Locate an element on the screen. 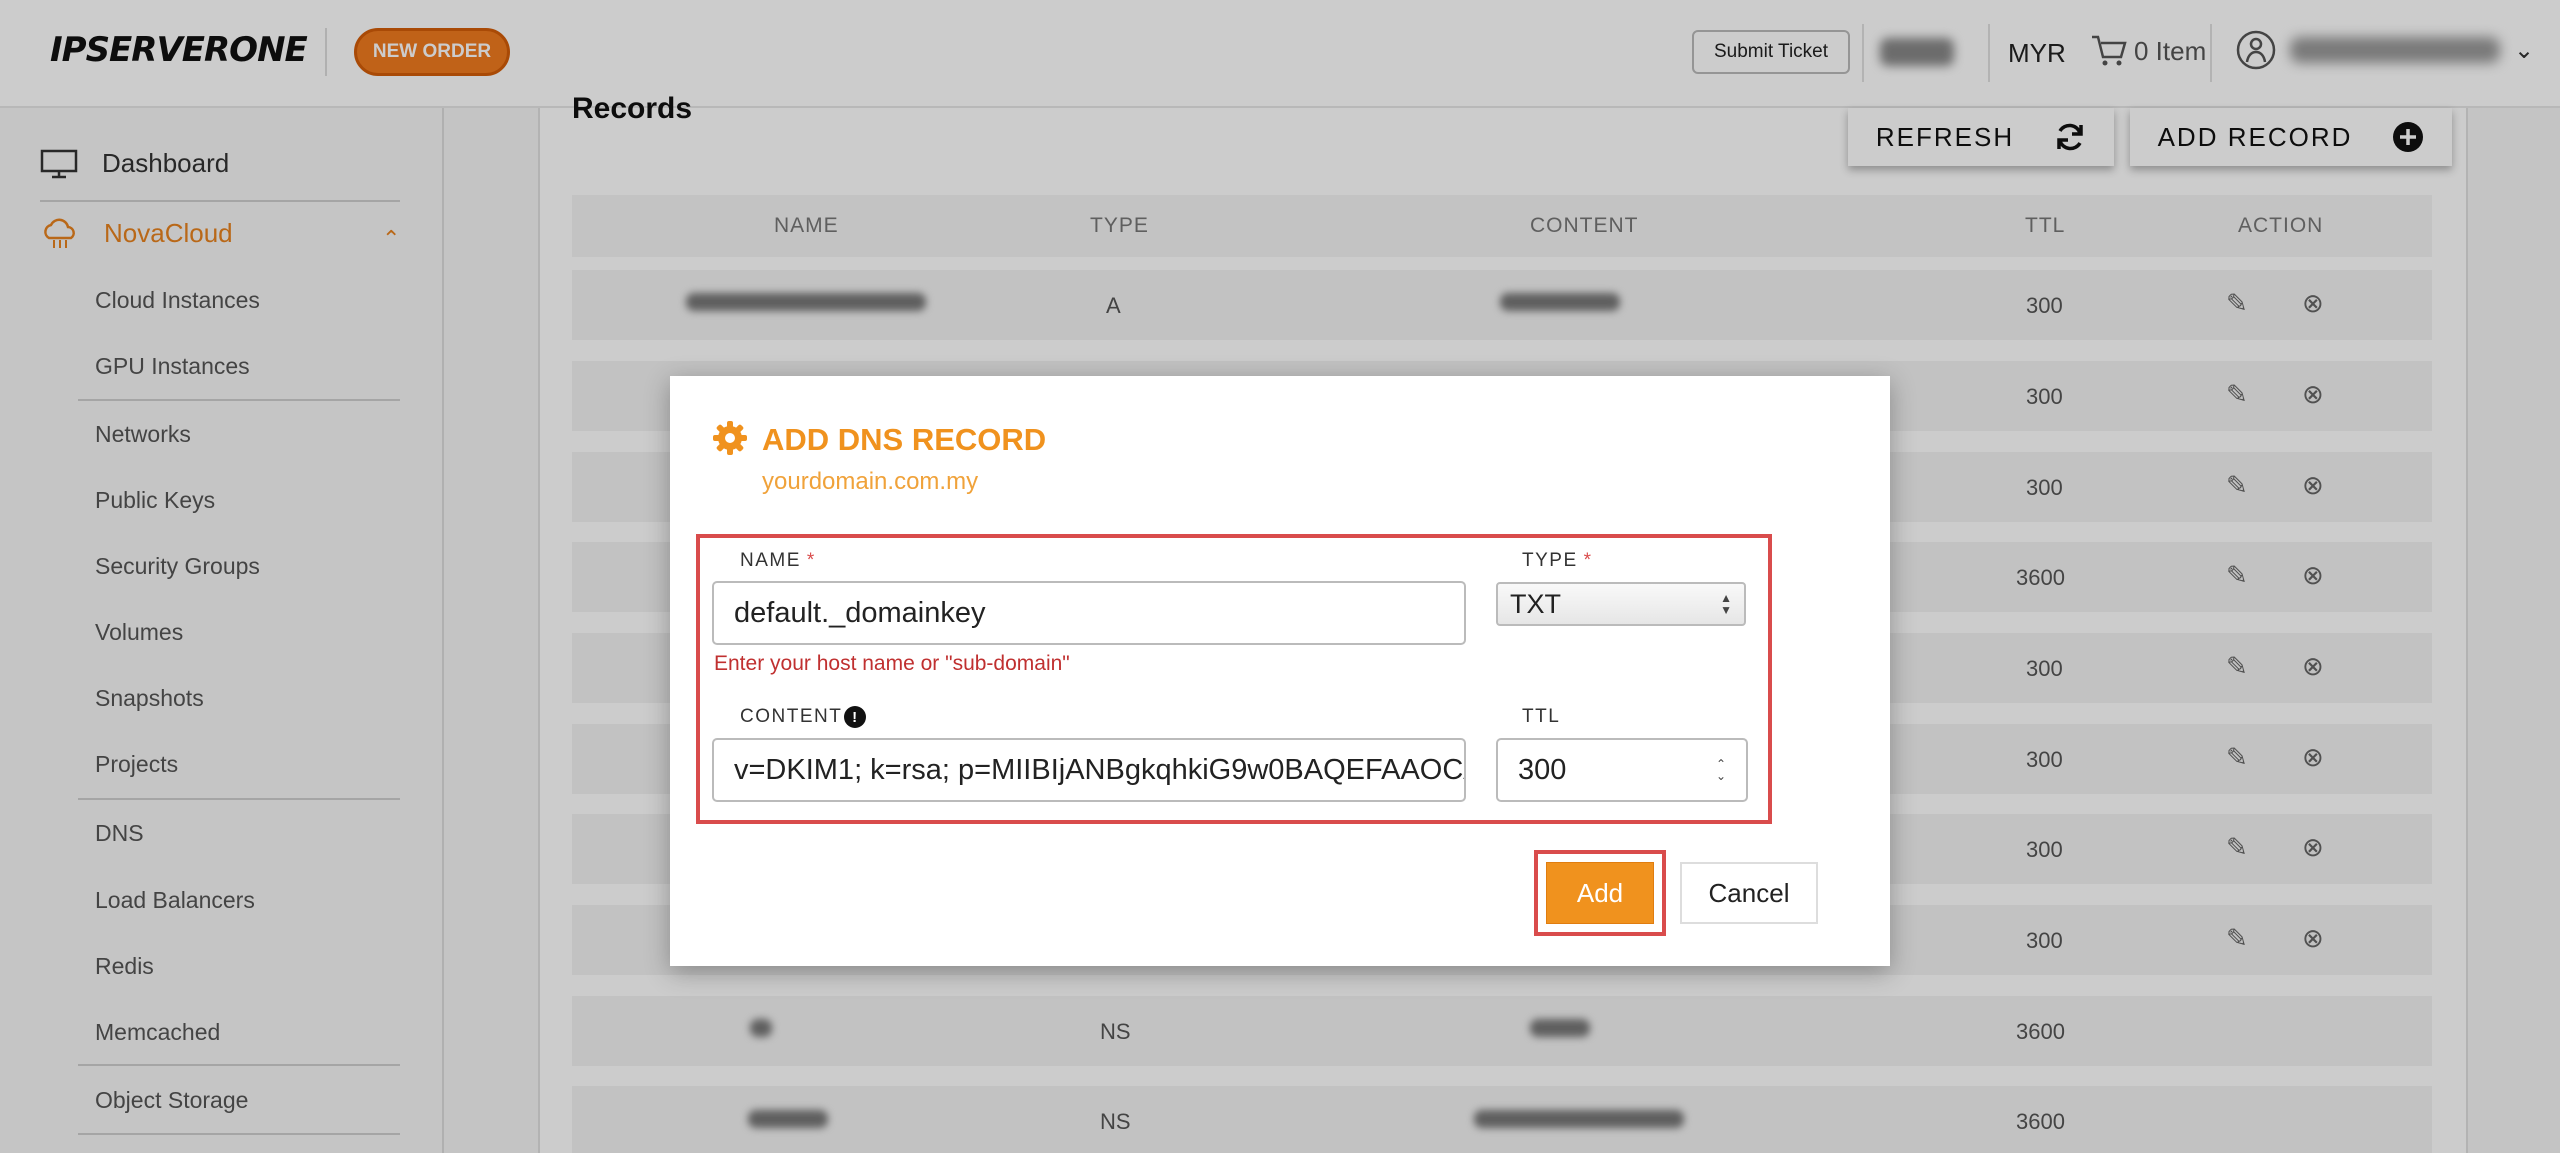 The width and height of the screenshot is (2560, 1153). stepper-icon: ⌃ ⌄ is located at coordinates (1721, 770).